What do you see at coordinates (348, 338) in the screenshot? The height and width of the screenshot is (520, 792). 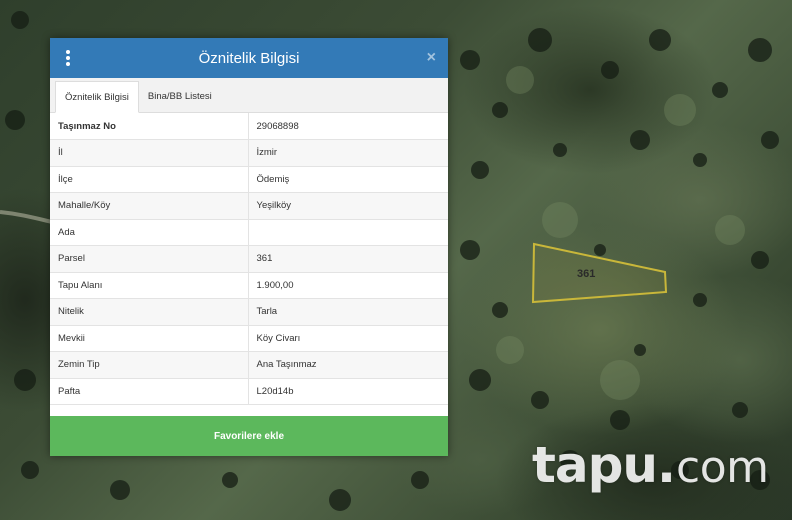 I see `row-value: Köy Civarı` at bounding box center [348, 338].